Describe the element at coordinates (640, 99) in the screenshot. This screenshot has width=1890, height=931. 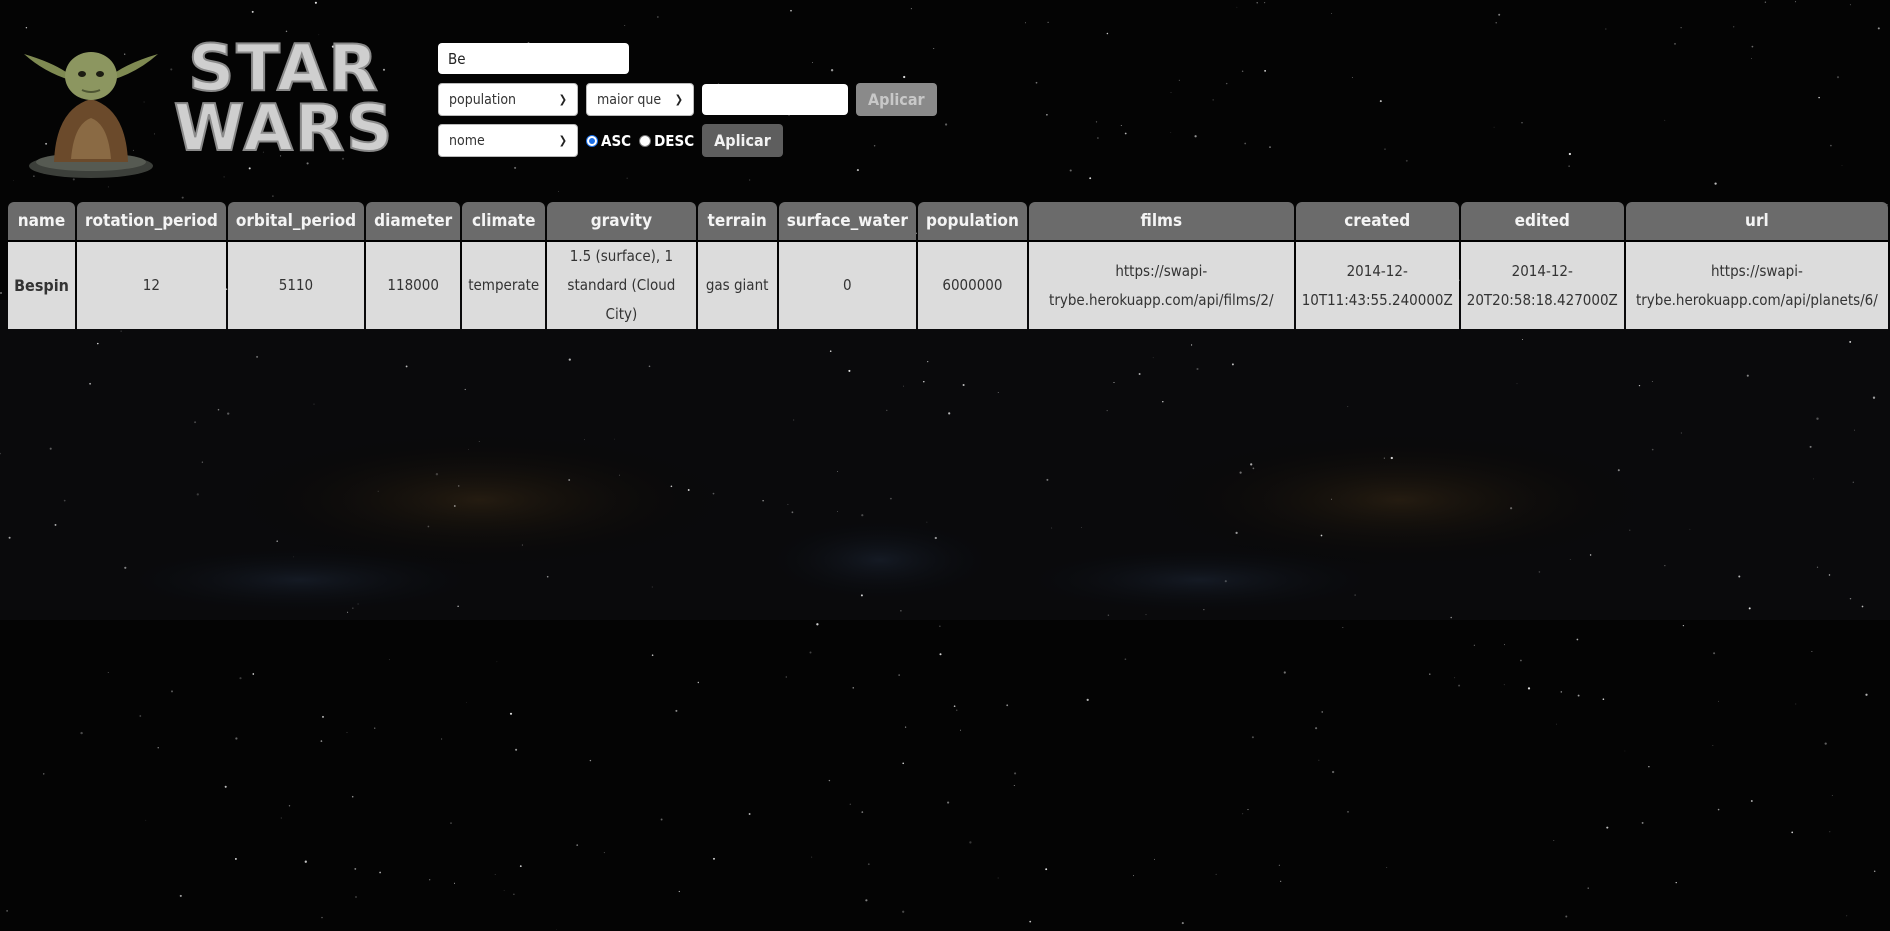
I see `comparison-filter-select: maior que ❯` at that location.